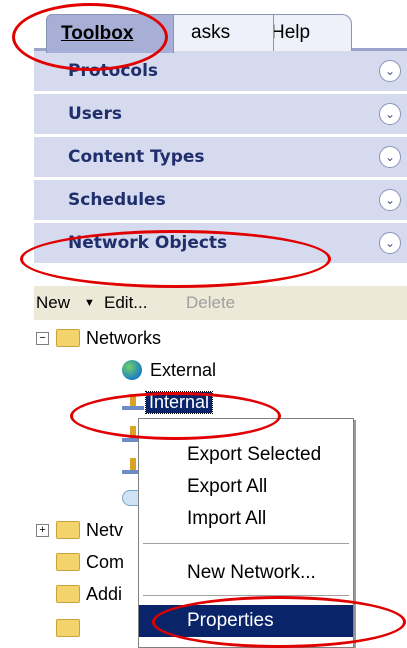  I want to click on tree-node-networks: Networks, so click(108, 338).